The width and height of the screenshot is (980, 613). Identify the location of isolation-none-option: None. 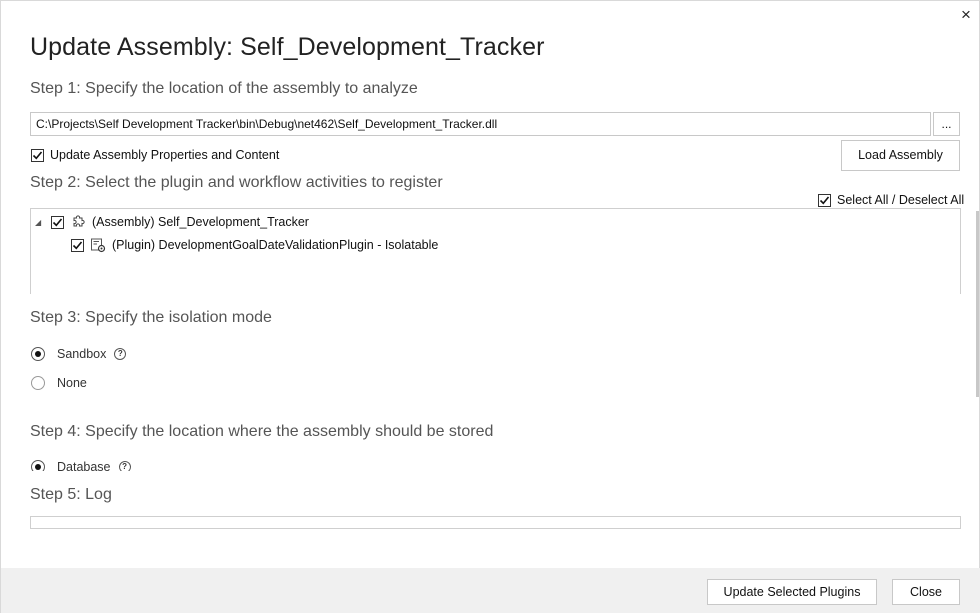
(59, 383).